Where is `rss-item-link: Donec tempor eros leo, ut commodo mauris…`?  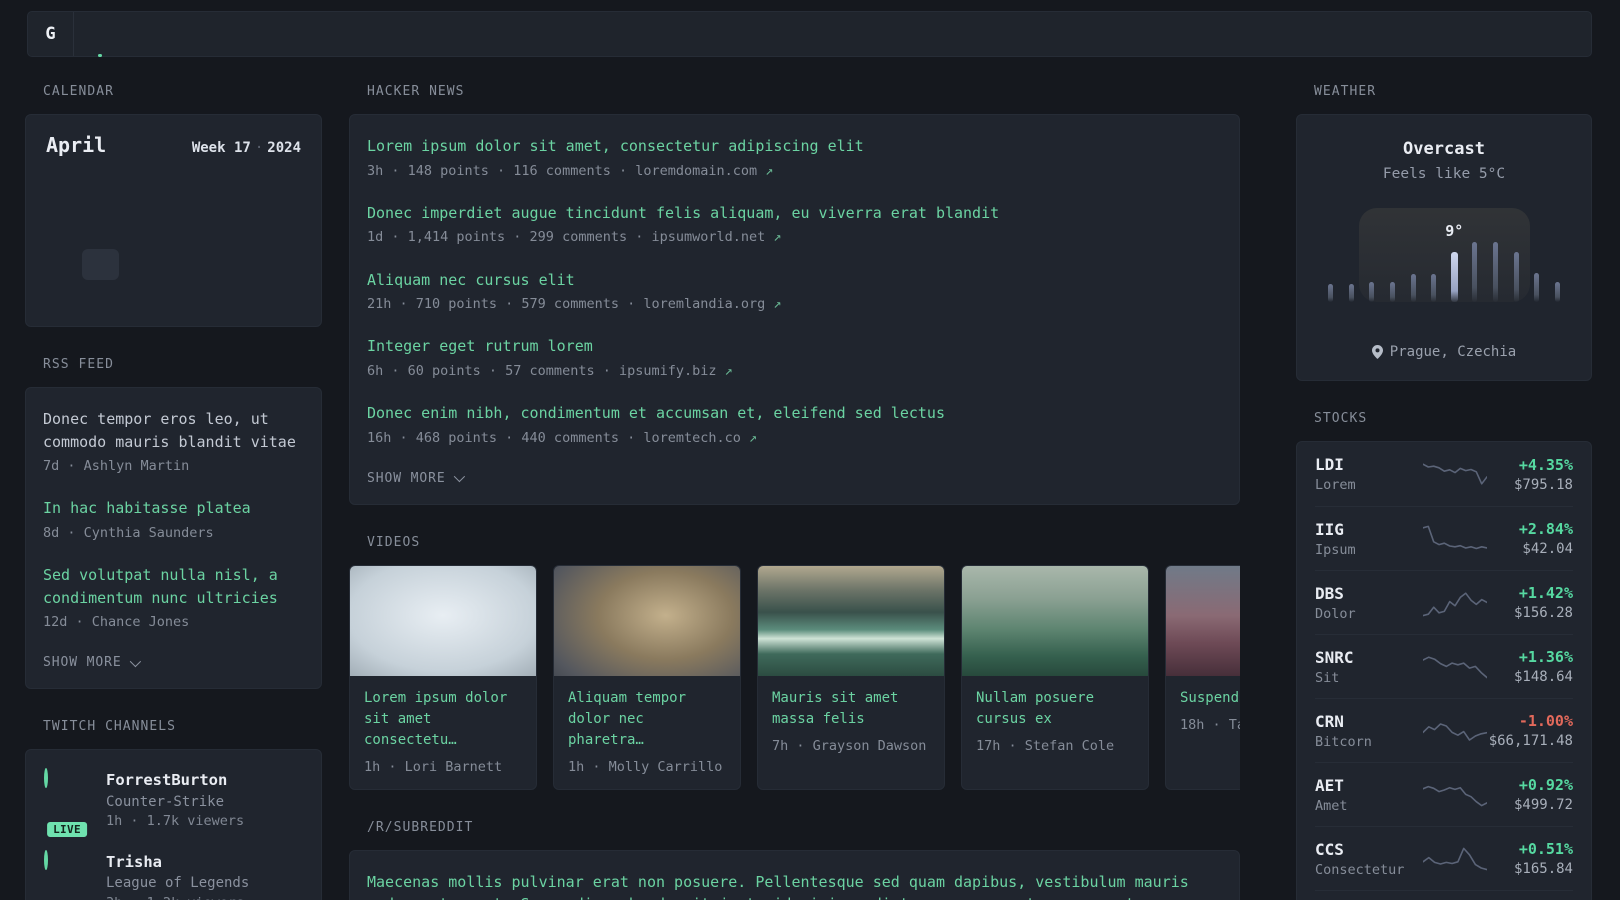 rss-item-link: Donec tempor eros leo, ut commodo mauris… is located at coordinates (173, 442).